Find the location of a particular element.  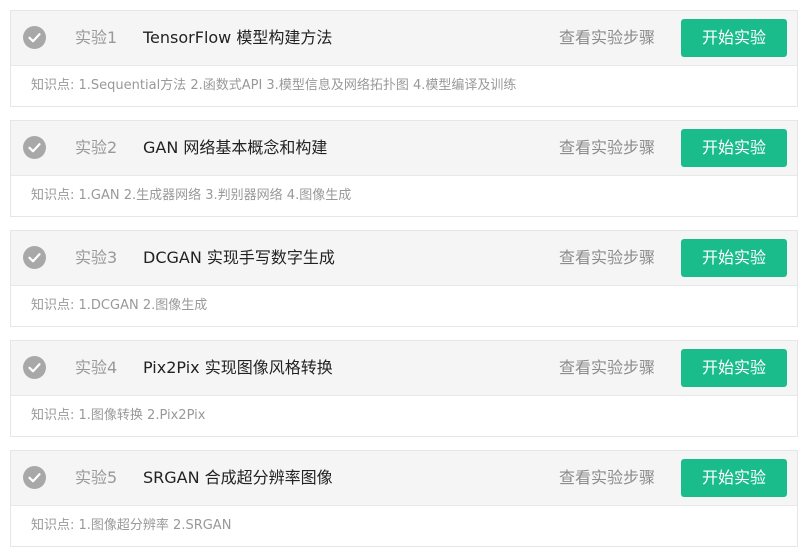

lab-title: GAN 网络基本概念和构建 is located at coordinates (235, 147).